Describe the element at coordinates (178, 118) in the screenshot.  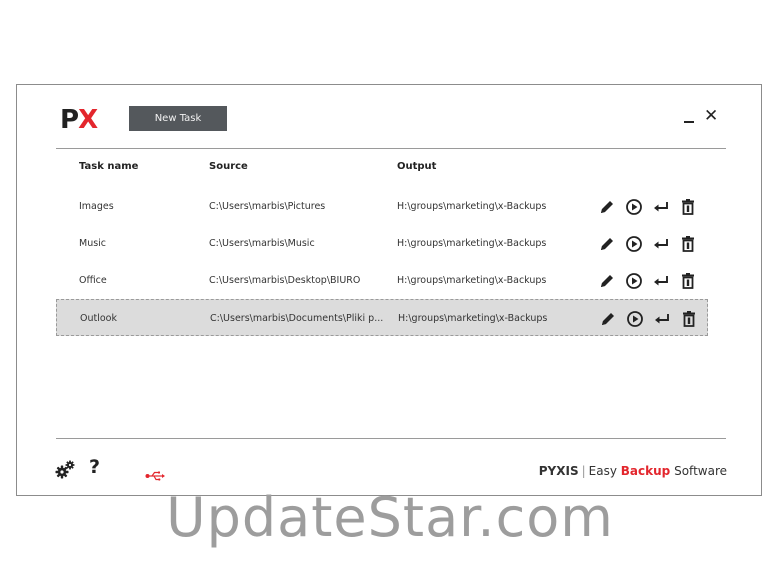
I see `new-task-button: New Task` at that location.